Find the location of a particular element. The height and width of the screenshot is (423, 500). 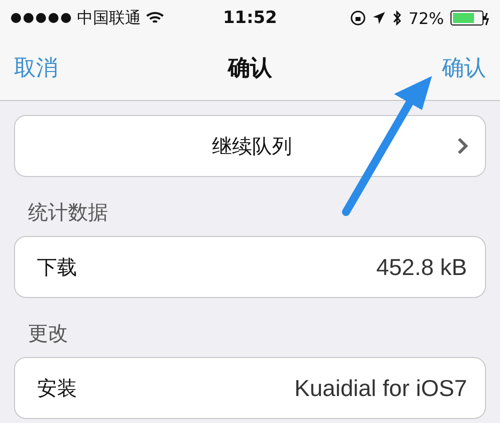

row-label: 下载 is located at coordinates (57, 267).